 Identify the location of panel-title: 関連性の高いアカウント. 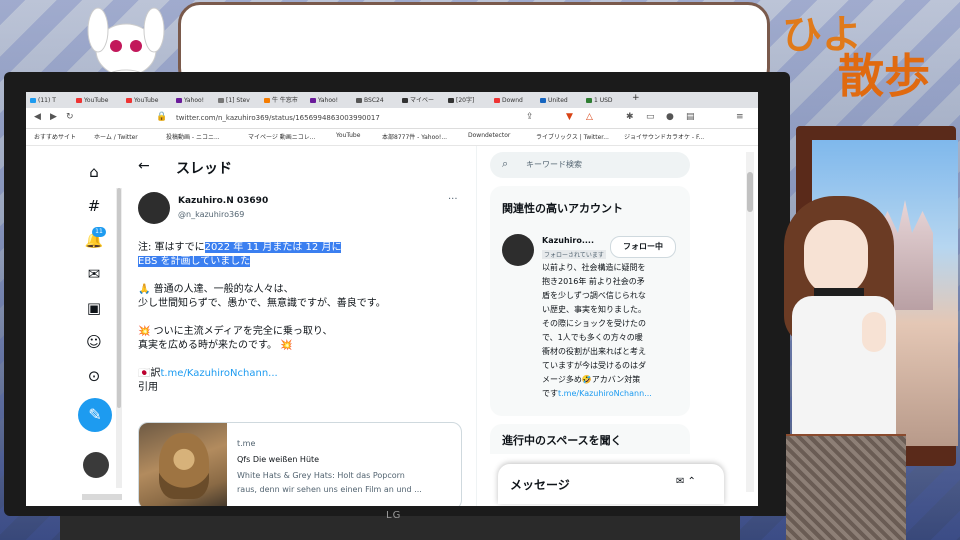
(562, 208).